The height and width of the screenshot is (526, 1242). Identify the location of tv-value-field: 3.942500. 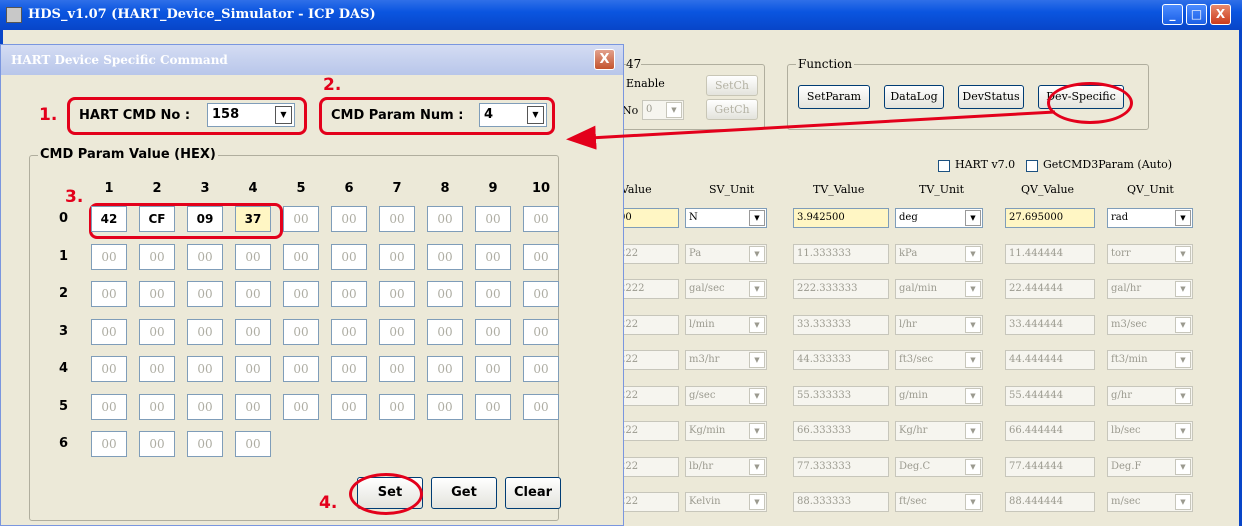
(841, 218).